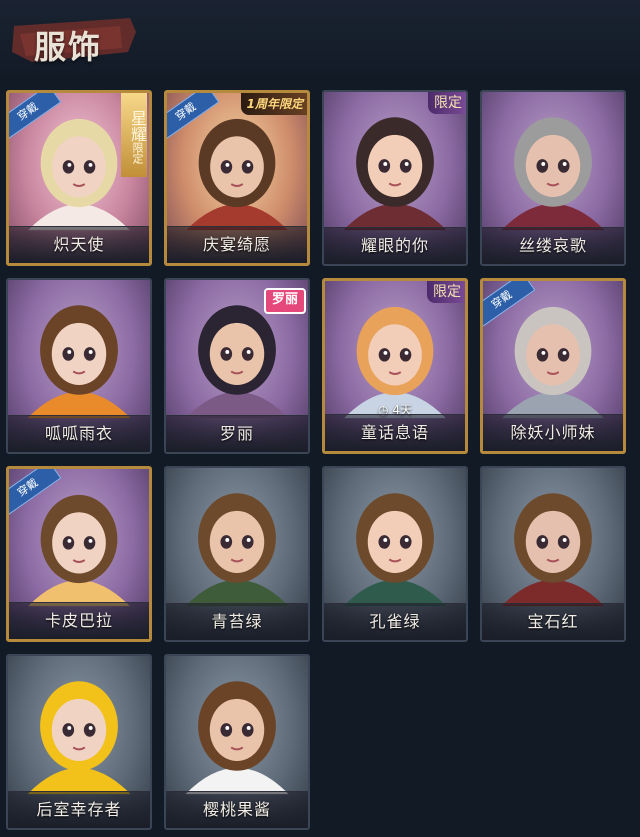  I want to click on outfit-card: 樱桃果酱, so click(237, 742).